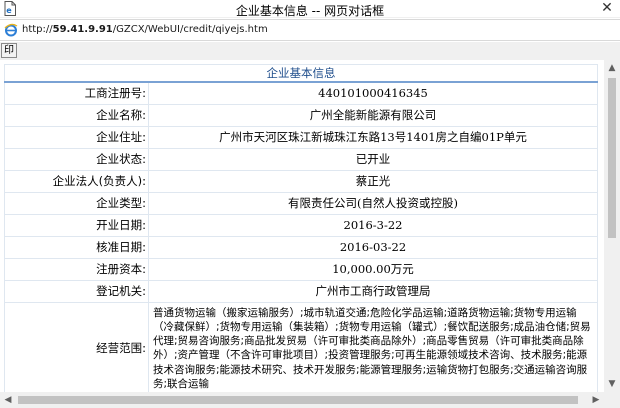  What do you see at coordinates (76, 247) in the screenshot?
I see `row-label: 核准日期:` at bounding box center [76, 247].